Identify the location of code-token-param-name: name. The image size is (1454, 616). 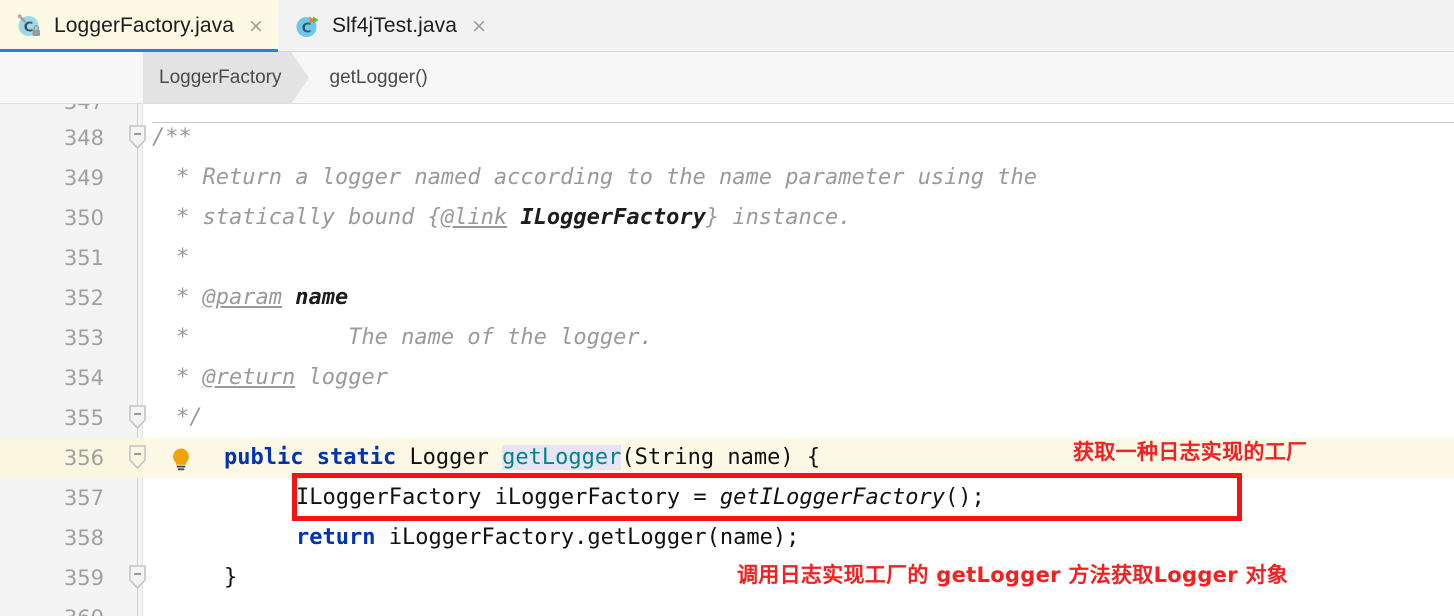
(322, 297).